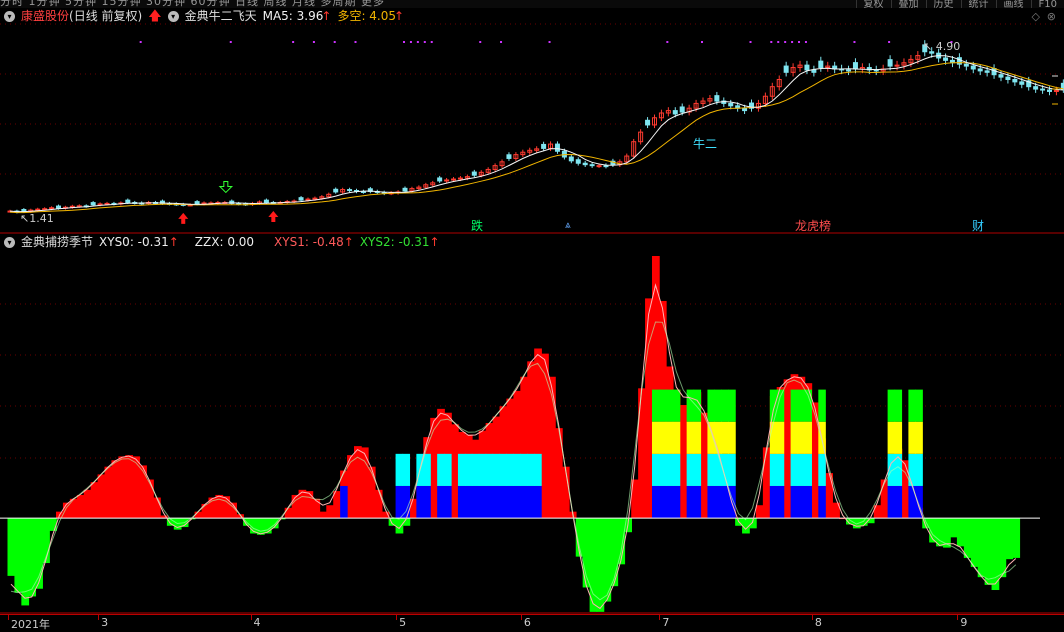 Image resolution: width=1064 pixels, height=632 pixels. What do you see at coordinates (213, 4) in the screenshot?
I see `menu-item: 60分钟` at bounding box center [213, 4].